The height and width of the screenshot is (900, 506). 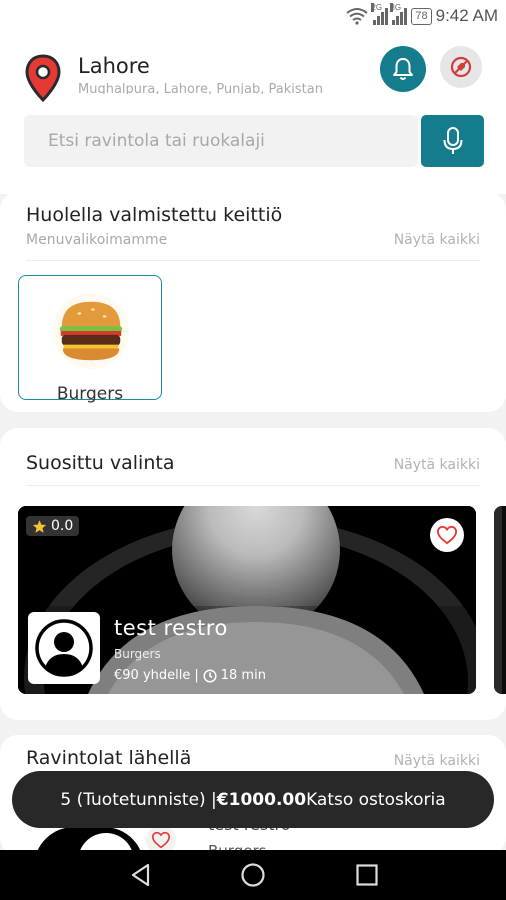 I want to click on status-bar: 2G 3G 78 9:42 AM, so click(x=253, y=17).